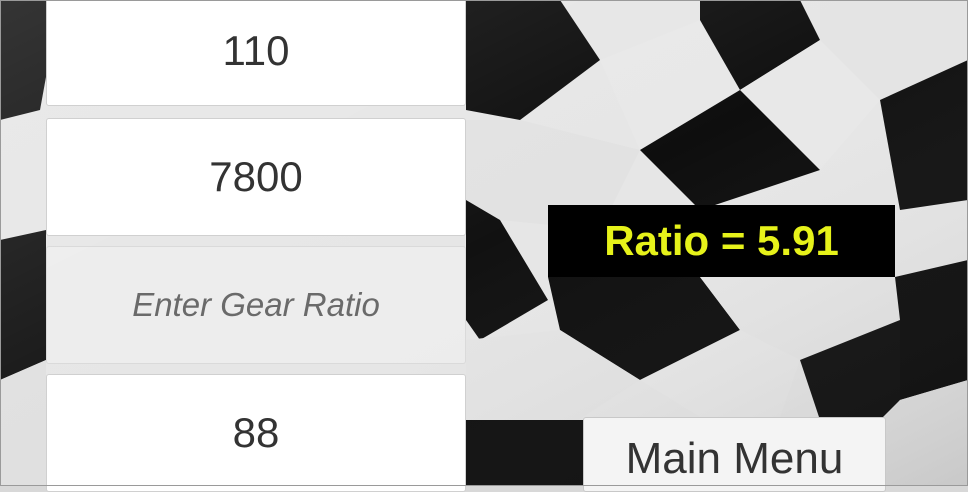 The width and height of the screenshot is (968, 492). I want to click on ratio-result-label: Ratio = 5.91, so click(721, 241).